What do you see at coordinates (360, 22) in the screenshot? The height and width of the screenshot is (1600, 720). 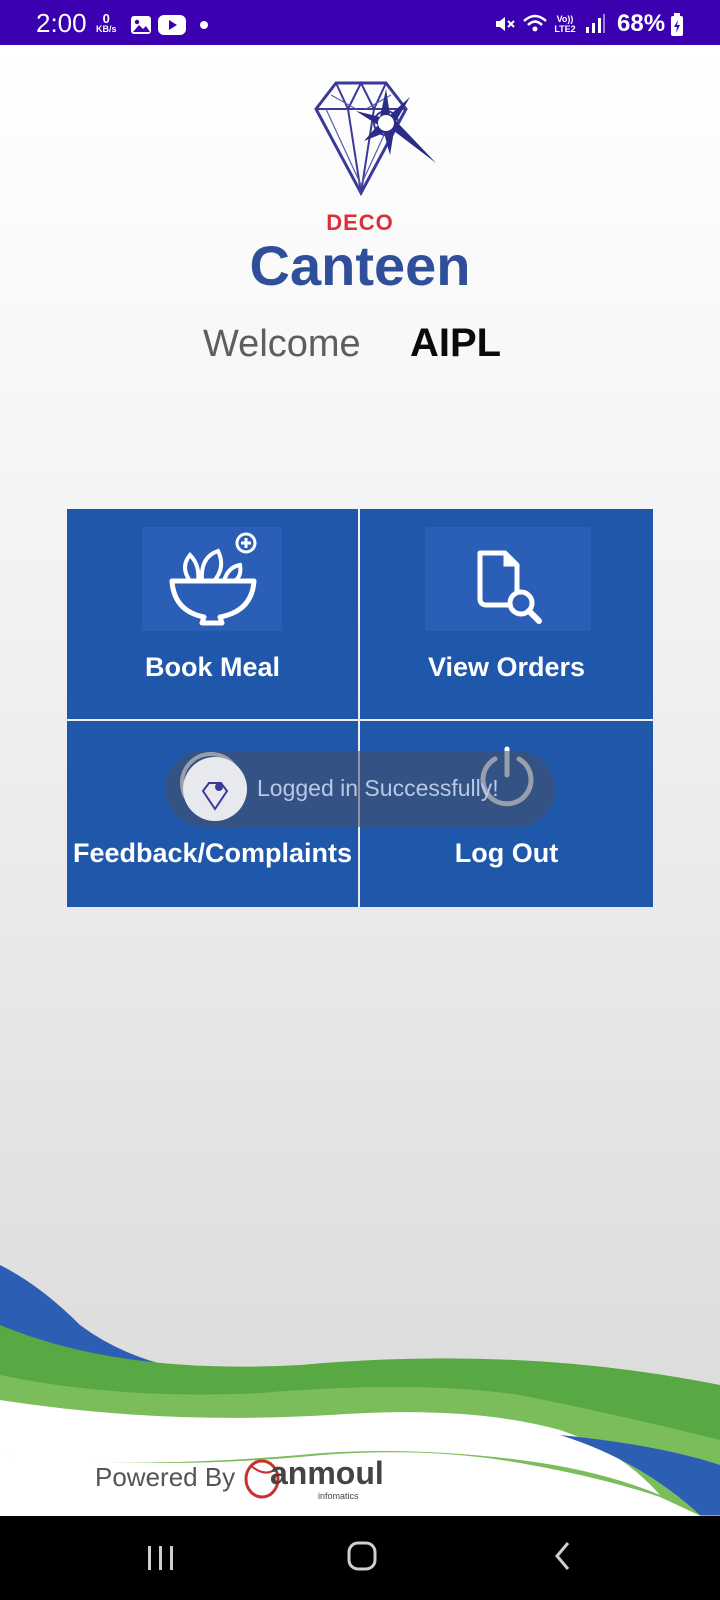 I see `status-bar: 2:00 0 KB/s Vo)) LTE2 68%` at bounding box center [360, 22].